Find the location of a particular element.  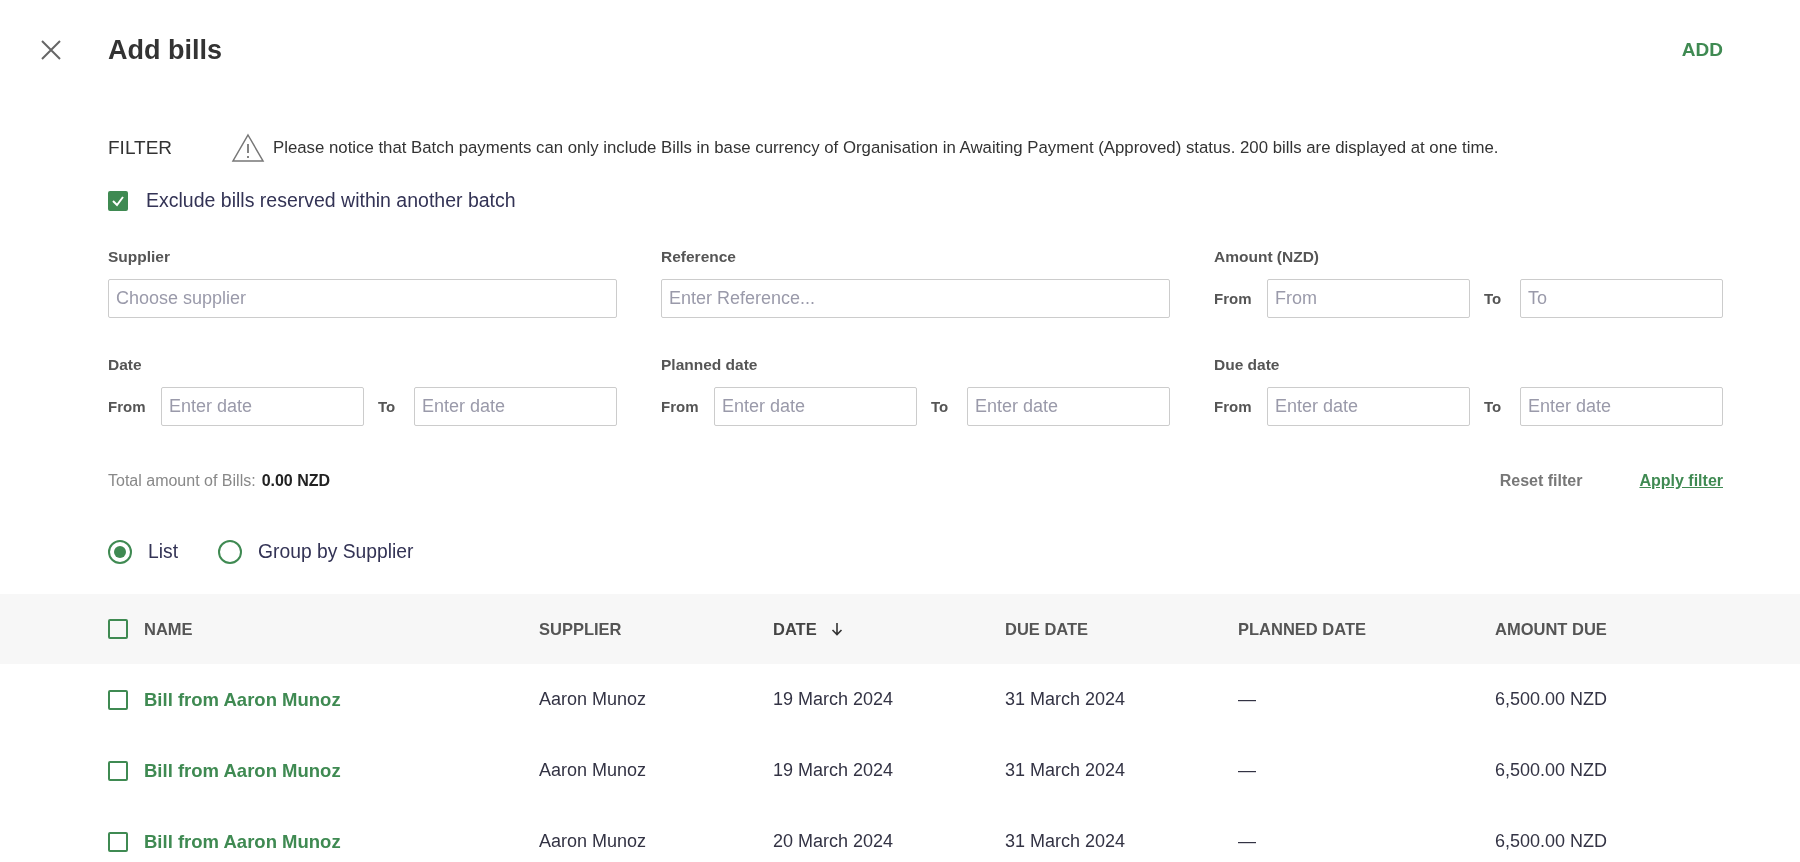

notice-text: Please notice that Batch payments can only include Bills in base currency of Organisation in Awaiting Payment (Approved) status. 200 bills are displayed at one time. is located at coordinates (886, 148).